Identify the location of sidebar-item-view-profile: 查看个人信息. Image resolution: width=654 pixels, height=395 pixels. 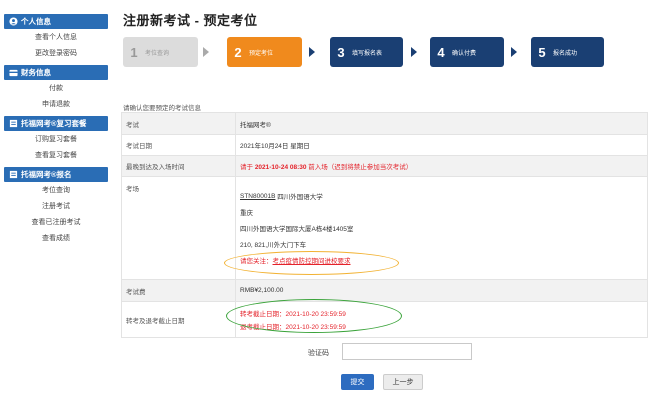
(56, 37).